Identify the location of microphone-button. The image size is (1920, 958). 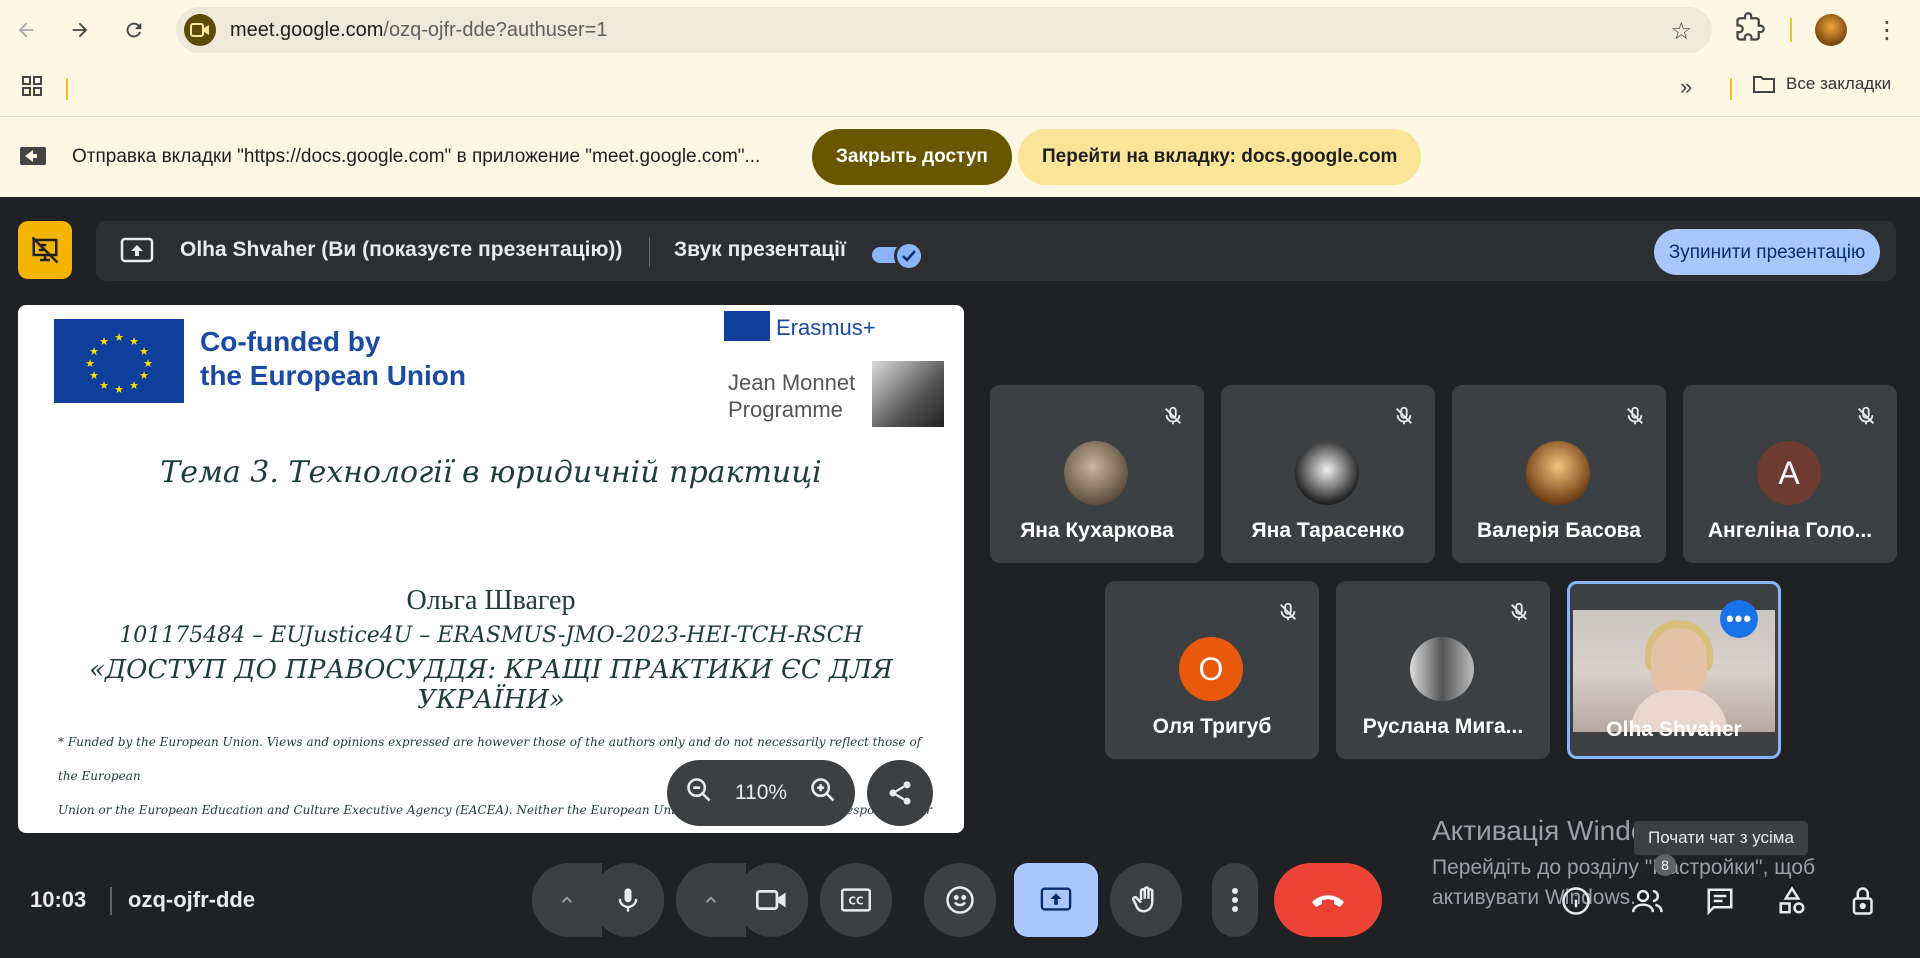
(628, 900).